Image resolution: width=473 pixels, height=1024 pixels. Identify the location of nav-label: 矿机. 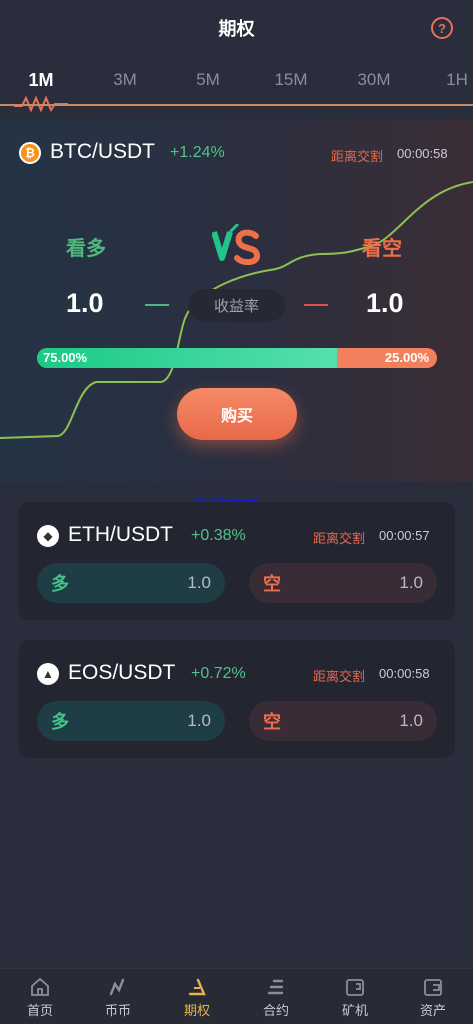
(354, 1010).